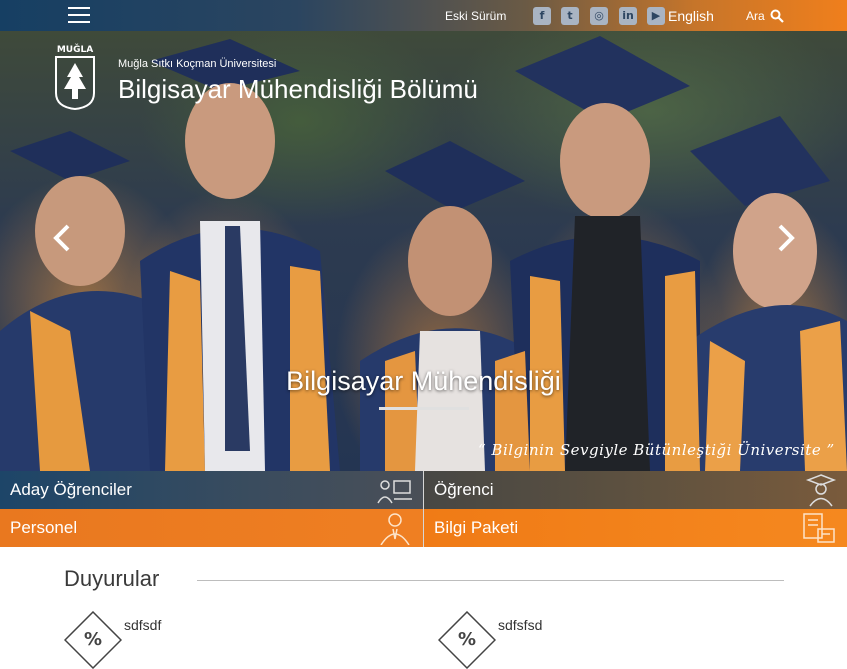 The image size is (847, 669). Describe the element at coordinates (423, 15) in the screenshot. I see `top-bar: Eski Sürüm f t ◎ in ▶ English Ara` at that location.